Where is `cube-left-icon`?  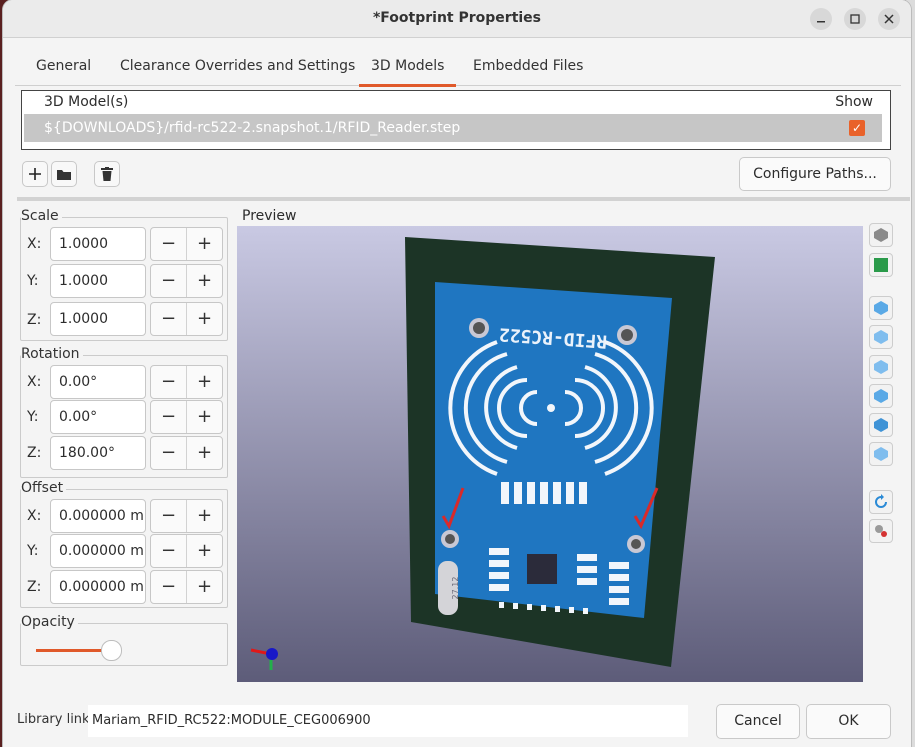 cube-left-icon is located at coordinates (881, 367).